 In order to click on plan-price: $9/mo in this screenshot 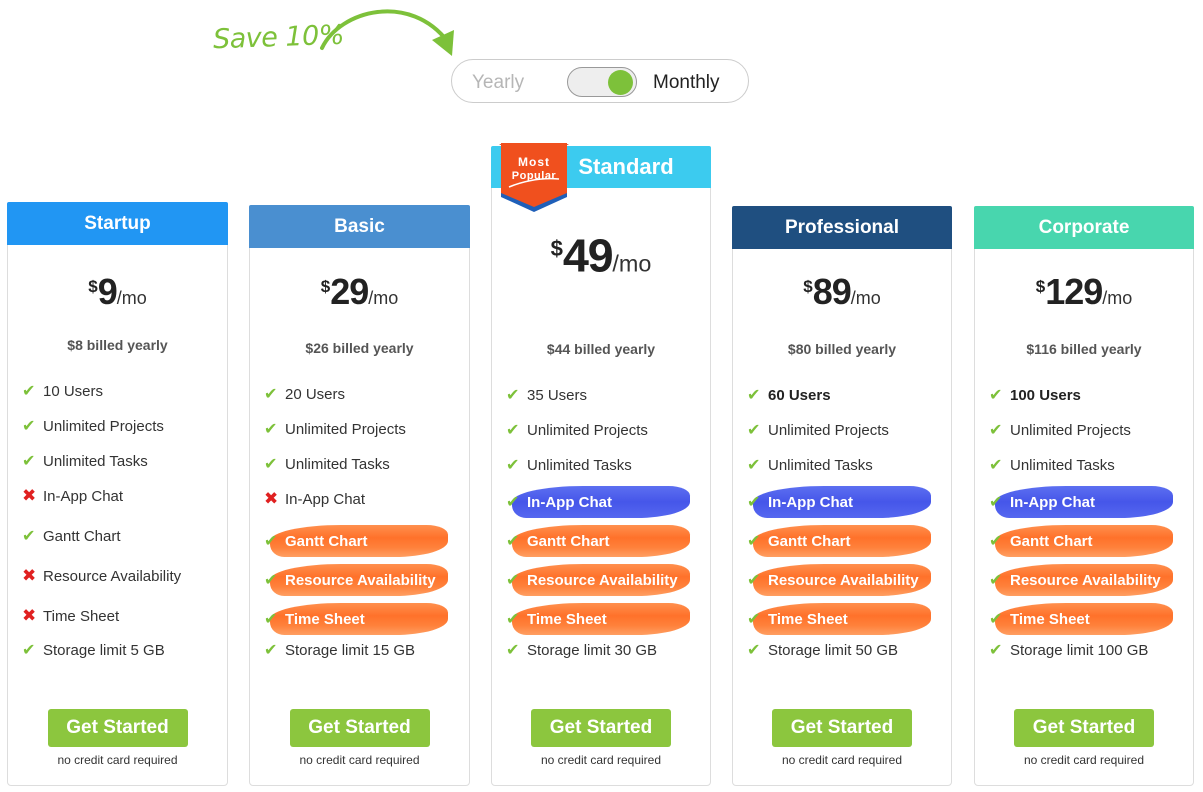, I will do `click(117, 292)`.